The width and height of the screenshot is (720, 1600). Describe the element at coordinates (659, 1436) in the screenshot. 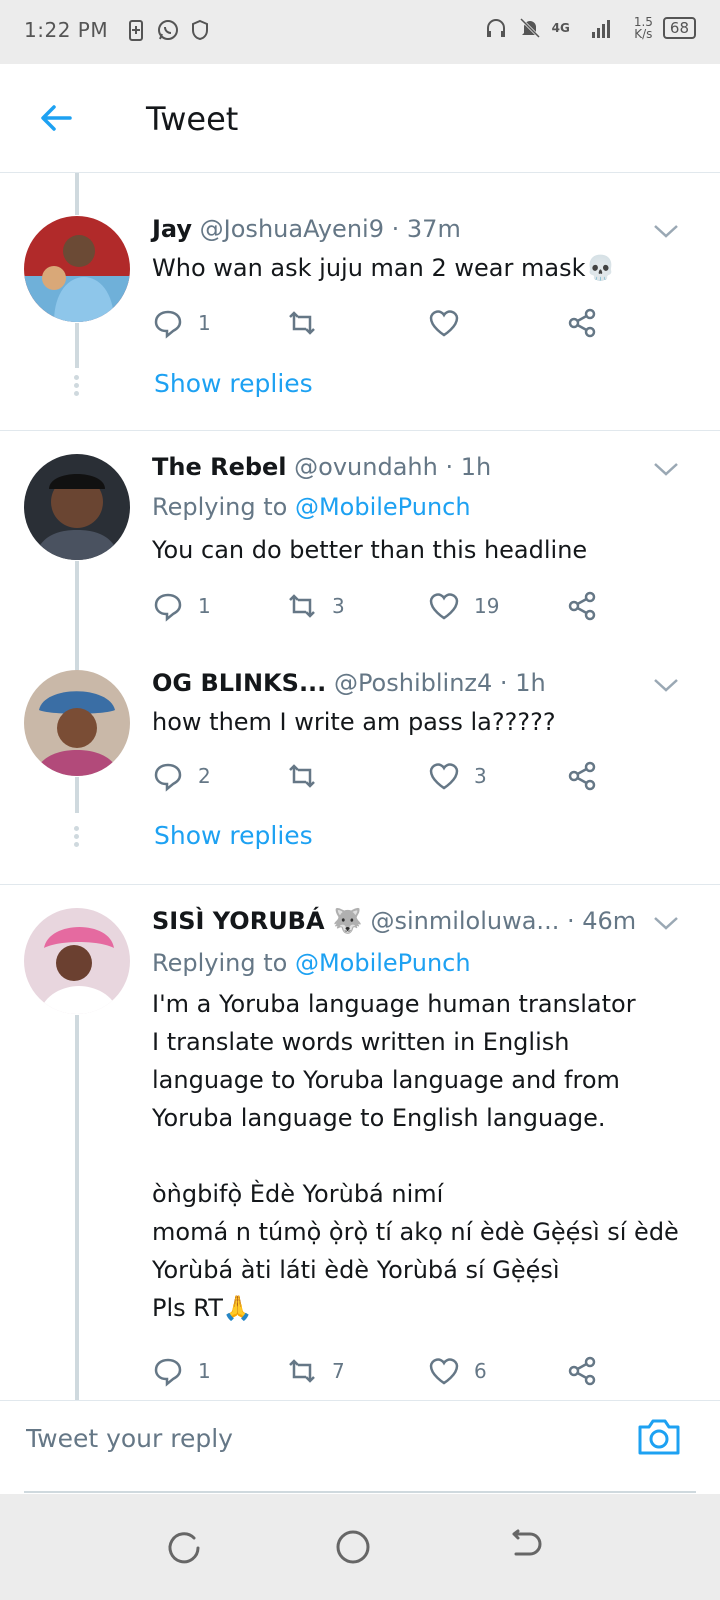

I see `camera-icon` at that location.